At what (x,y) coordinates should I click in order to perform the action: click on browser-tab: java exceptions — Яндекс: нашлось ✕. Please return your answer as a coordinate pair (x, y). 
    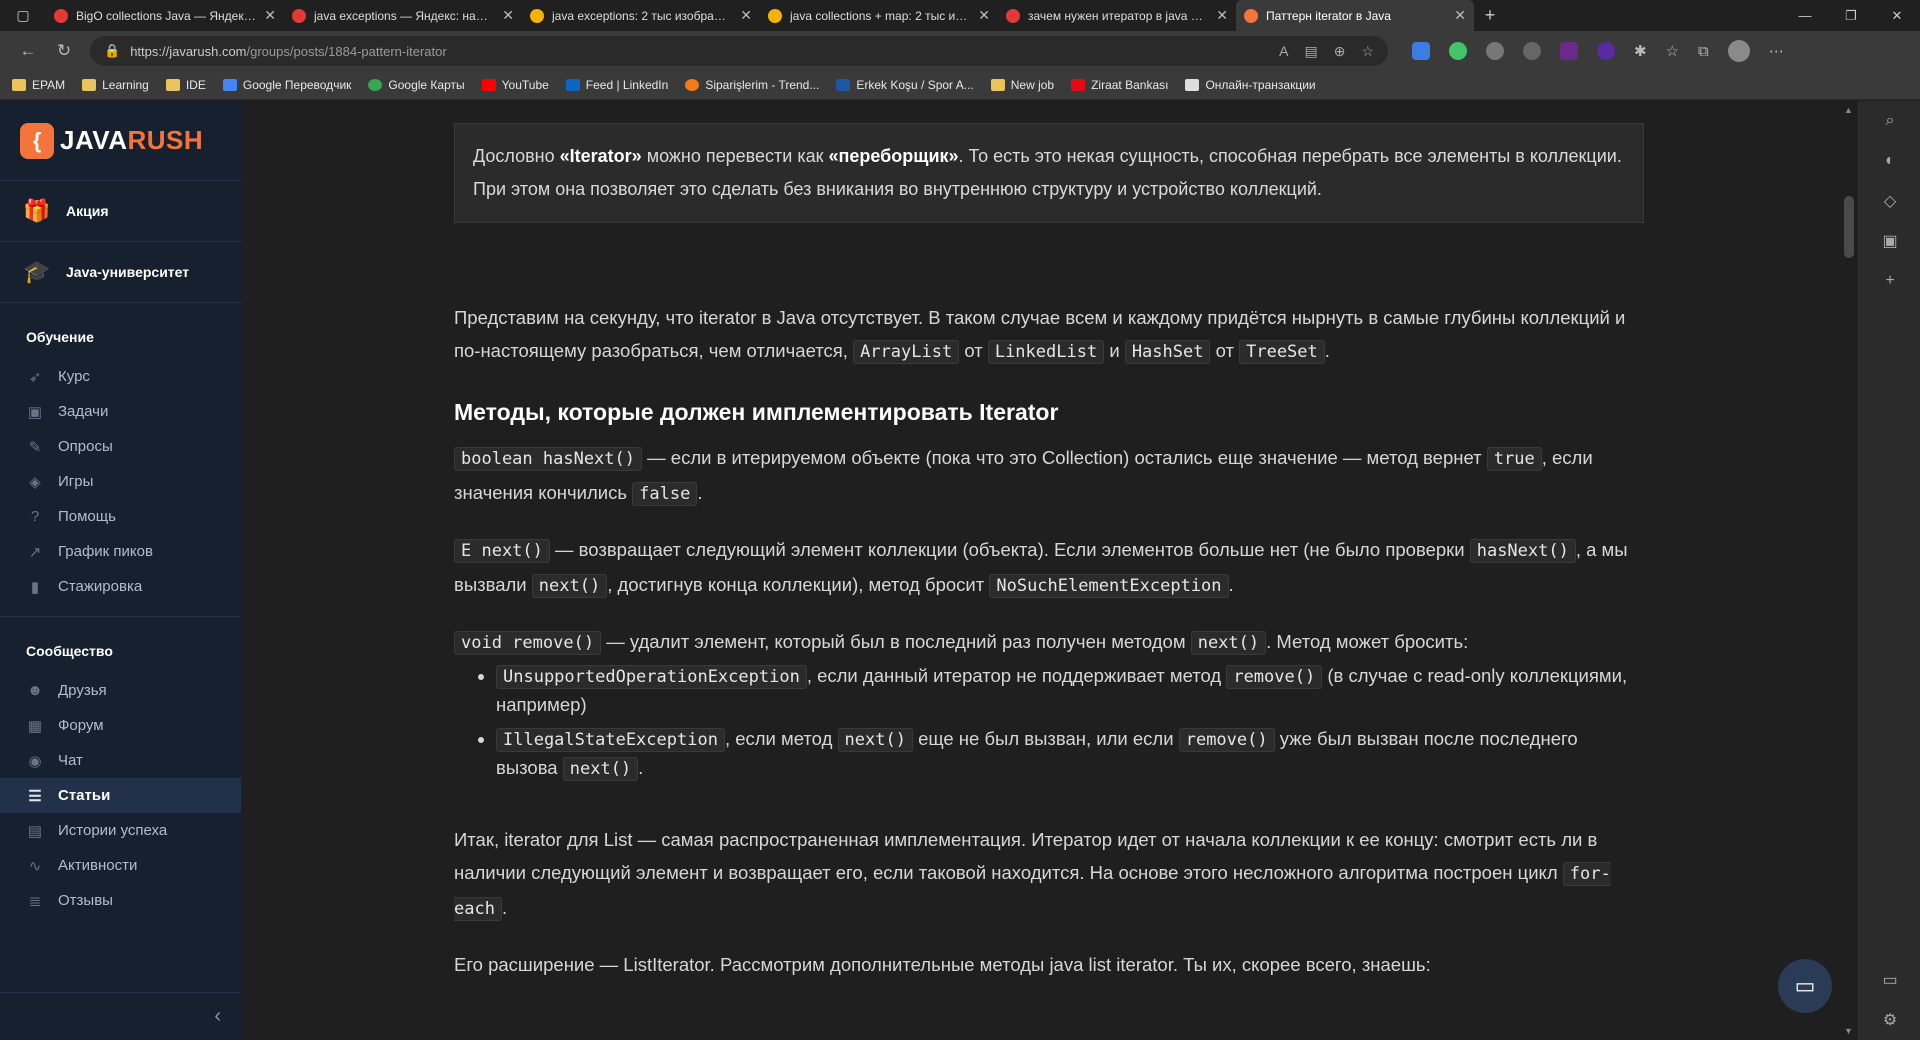
    Looking at the image, I should click on (403, 15).